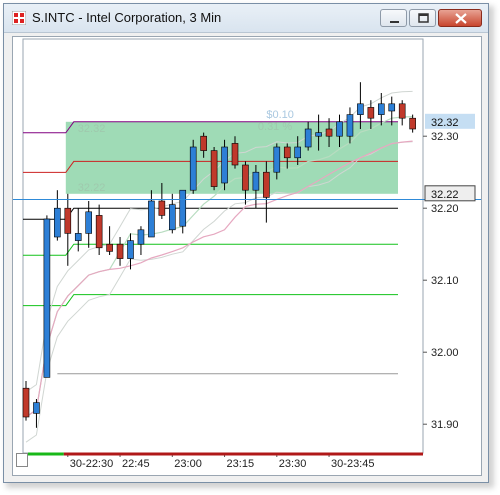 The width and height of the screenshot is (500, 495). Describe the element at coordinates (92, 129) in the screenshot. I see `zone-top-label: 32.32` at that location.